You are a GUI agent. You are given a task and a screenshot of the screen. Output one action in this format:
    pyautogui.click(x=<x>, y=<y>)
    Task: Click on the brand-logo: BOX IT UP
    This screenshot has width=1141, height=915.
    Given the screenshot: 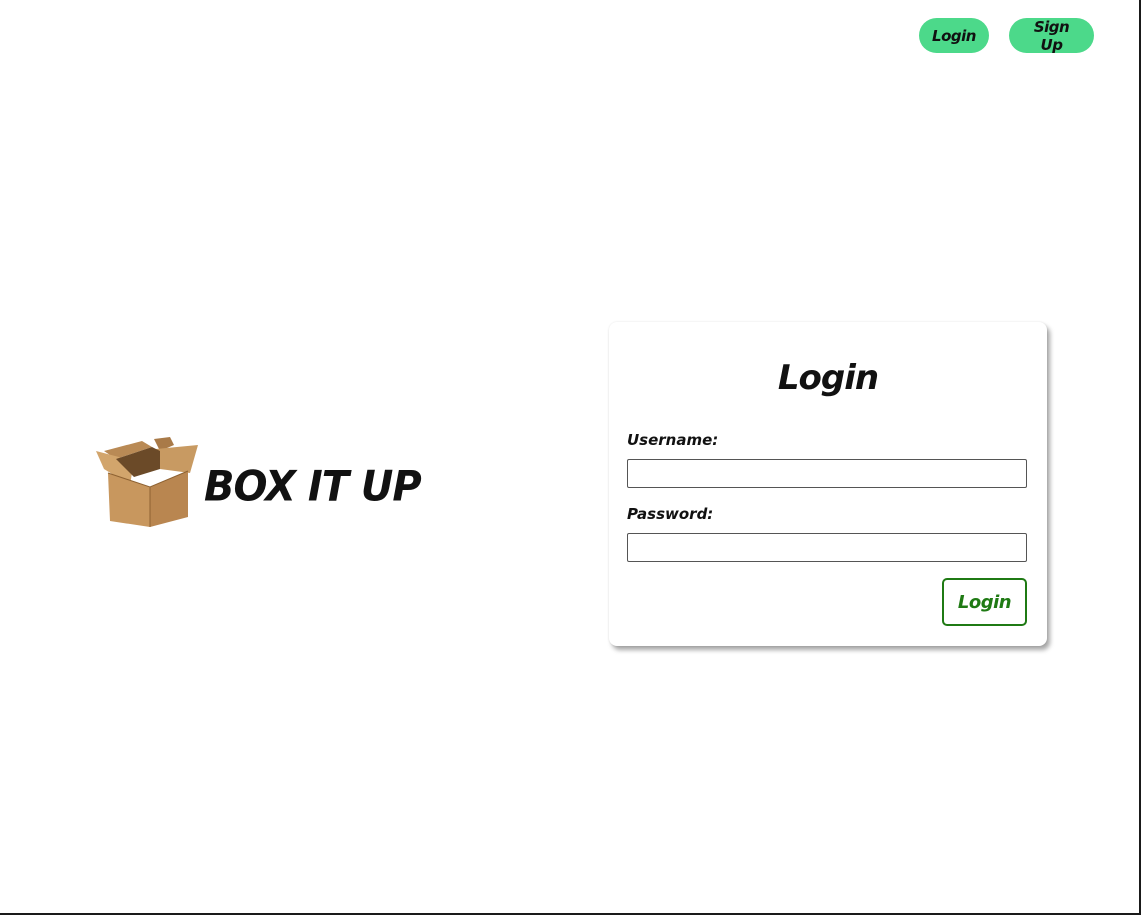 What is the action you would take?
    pyautogui.click(x=258, y=481)
    